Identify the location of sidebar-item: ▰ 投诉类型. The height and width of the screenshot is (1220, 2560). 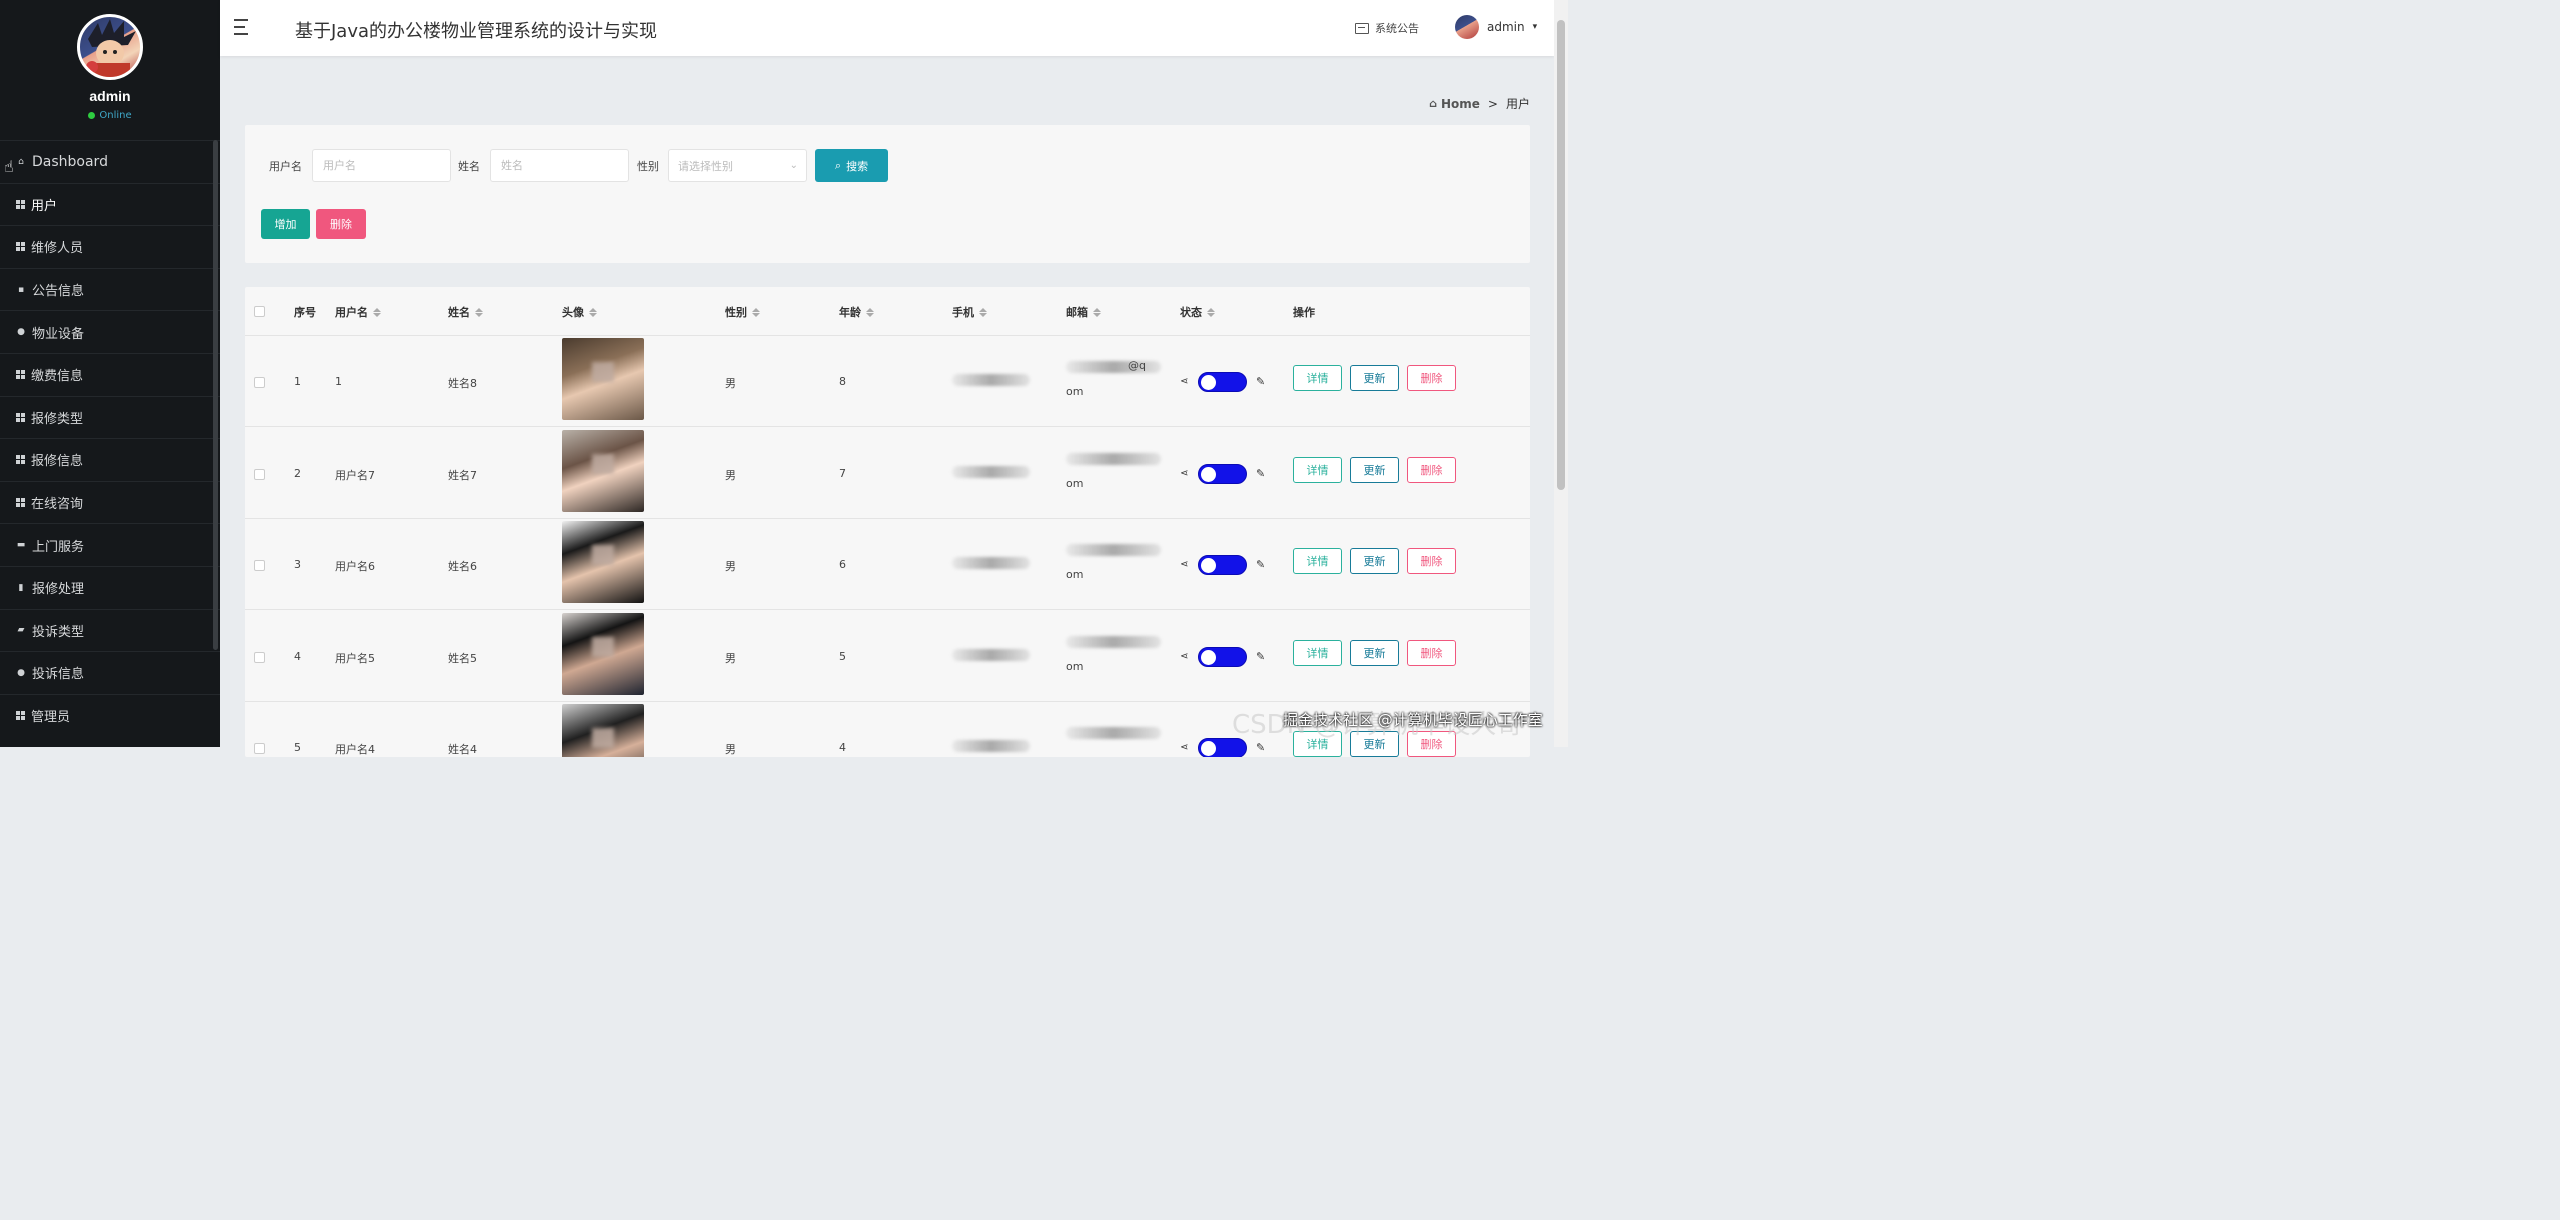
(110, 630).